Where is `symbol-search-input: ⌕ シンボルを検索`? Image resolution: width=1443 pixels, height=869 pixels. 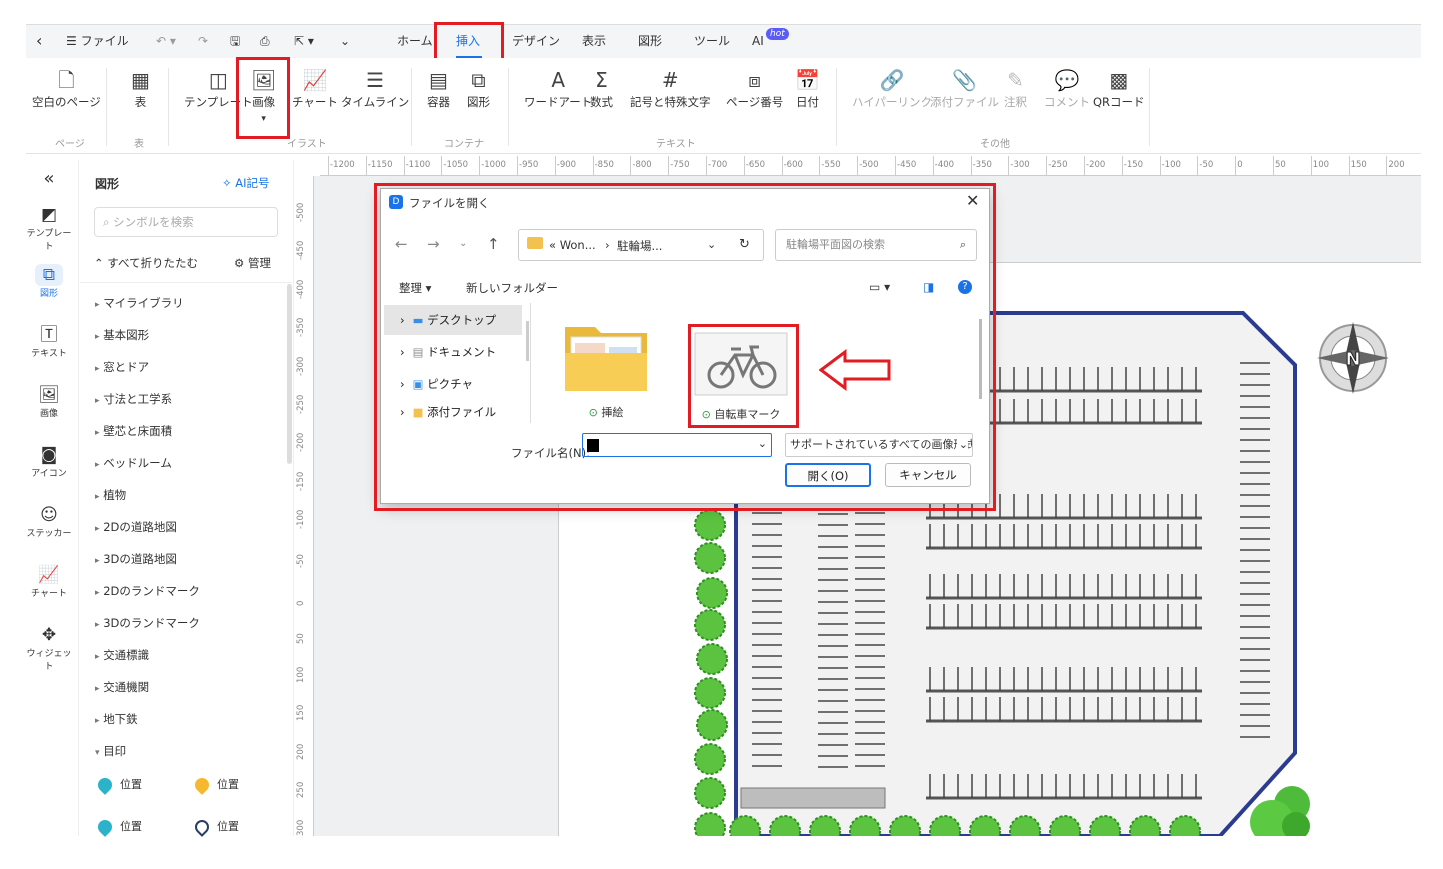
symbol-search-input: ⌕ シンボルを検索 is located at coordinates (186, 222).